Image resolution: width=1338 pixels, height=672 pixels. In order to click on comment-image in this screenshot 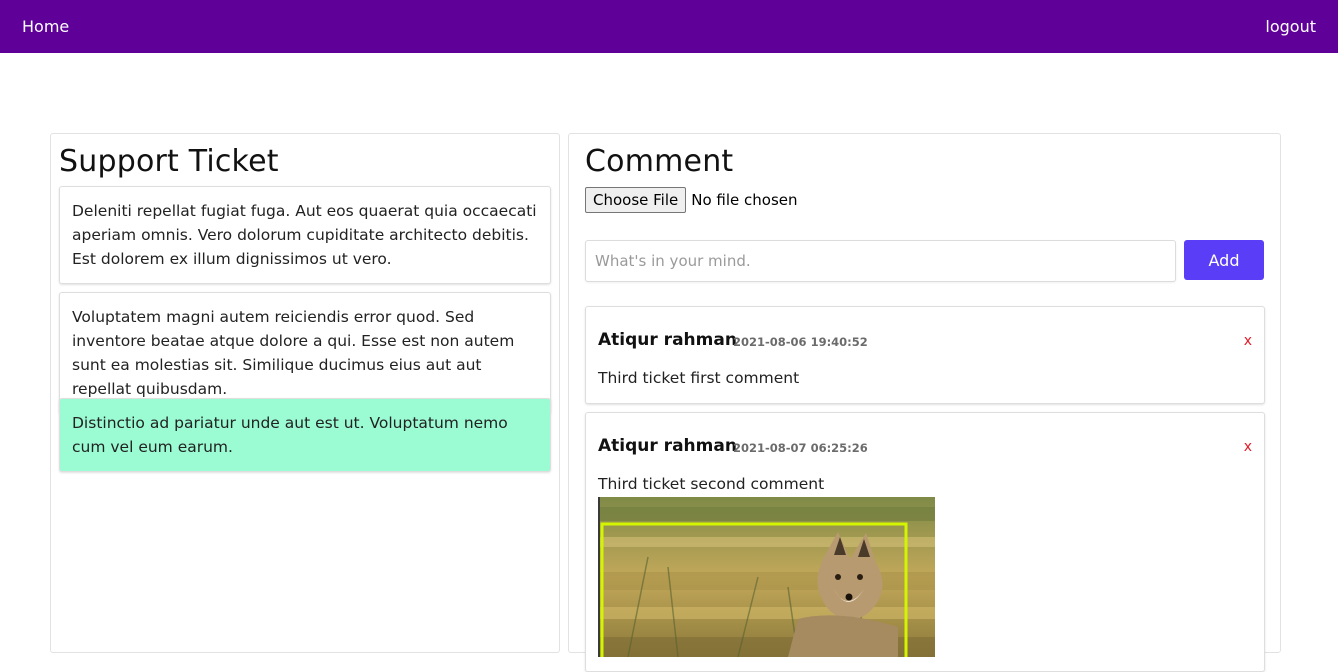, I will do `click(766, 577)`.